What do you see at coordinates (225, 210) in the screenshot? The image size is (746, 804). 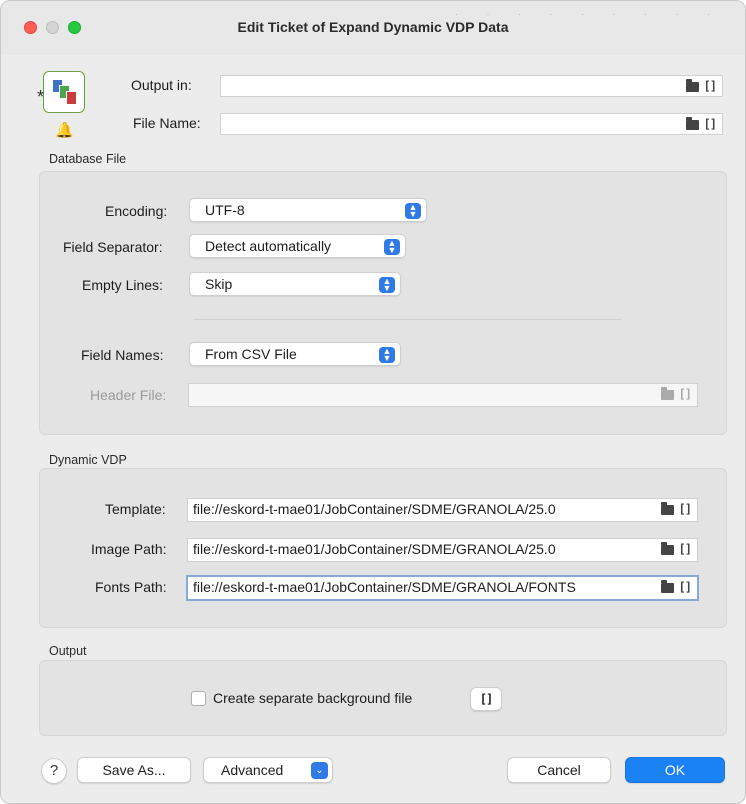 I see `encoding-value: UTF-8` at bounding box center [225, 210].